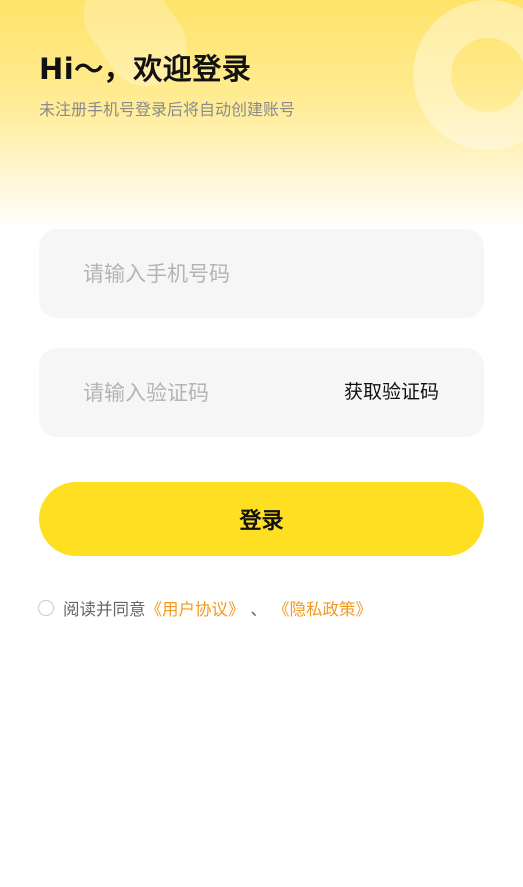 The height and width of the screenshot is (887, 523). I want to click on code-field: 获取验证码, so click(261, 392).